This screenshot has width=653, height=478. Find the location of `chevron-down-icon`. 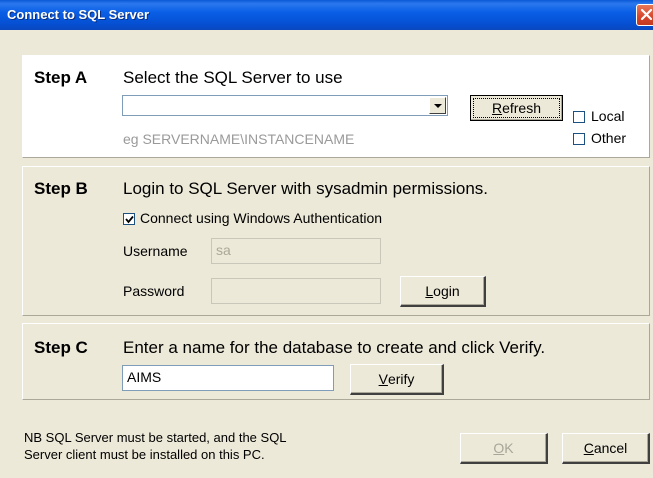

chevron-down-icon is located at coordinates (438, 106).